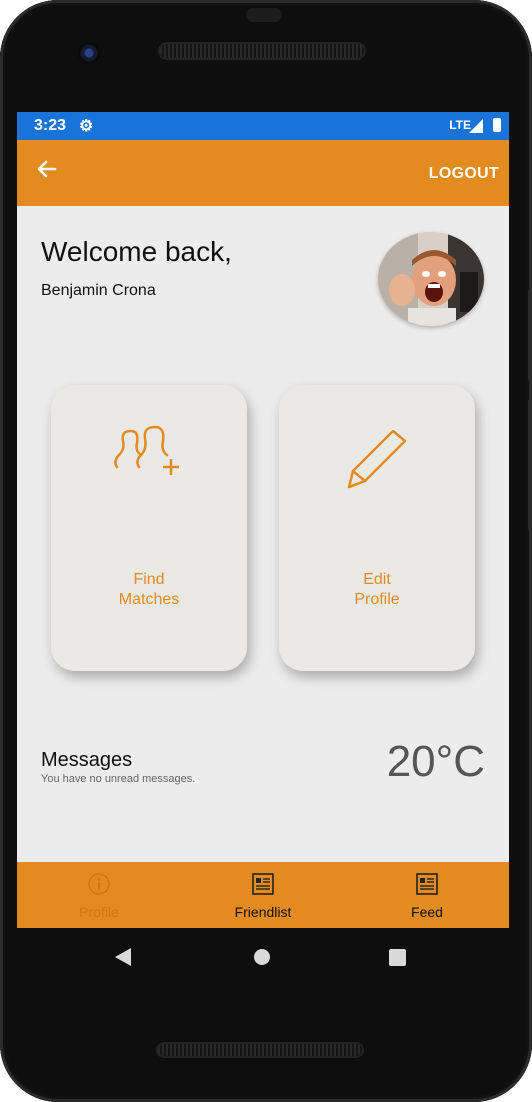 Image resolution: width=532 pixels, height=1102 pixels. I want to click on find-label-line2: Matches, so click(149, 599).